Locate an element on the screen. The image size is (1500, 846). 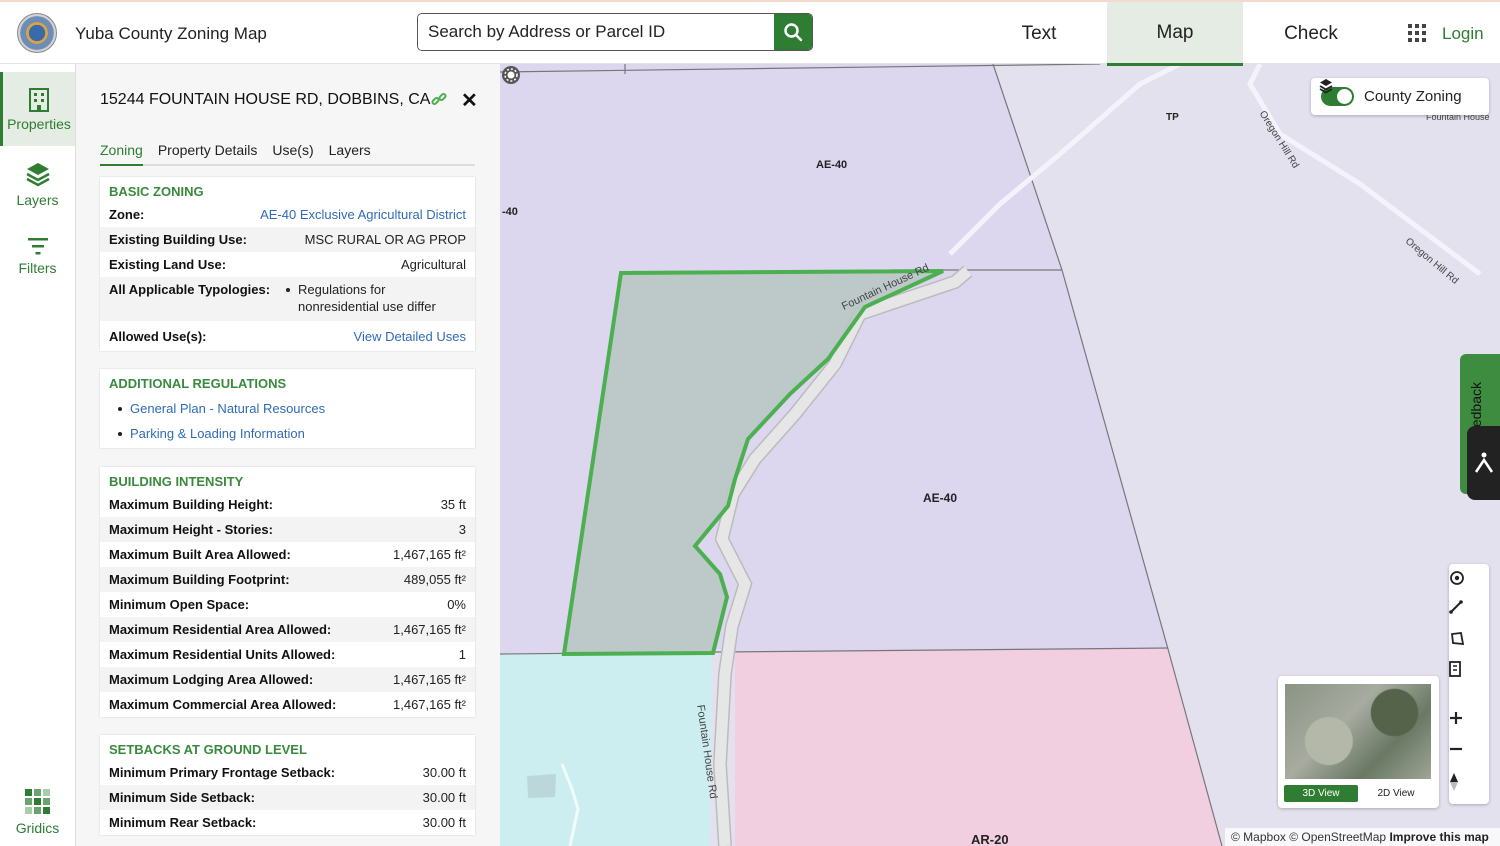
table-row: Minimum Side Setback: 30.00 ft is located at coordinates (287, 797).